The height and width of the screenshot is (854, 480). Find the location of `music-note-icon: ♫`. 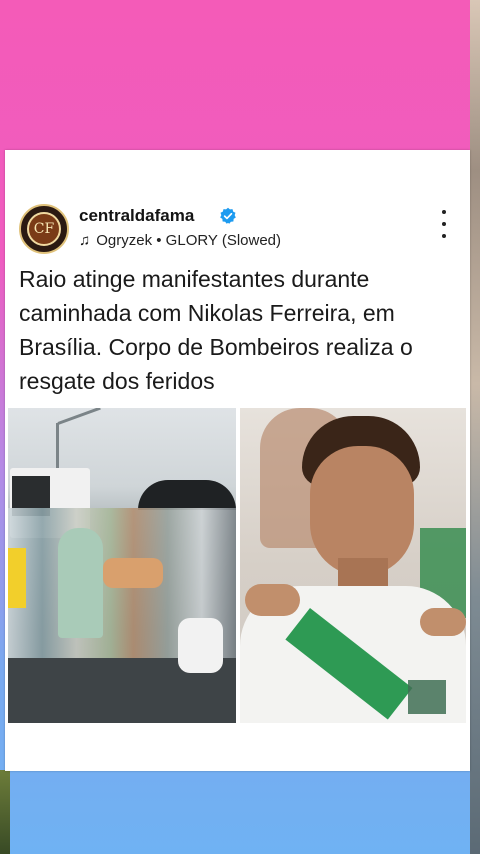

music-note-icon: ♫ is located at coordinates (85, 240).